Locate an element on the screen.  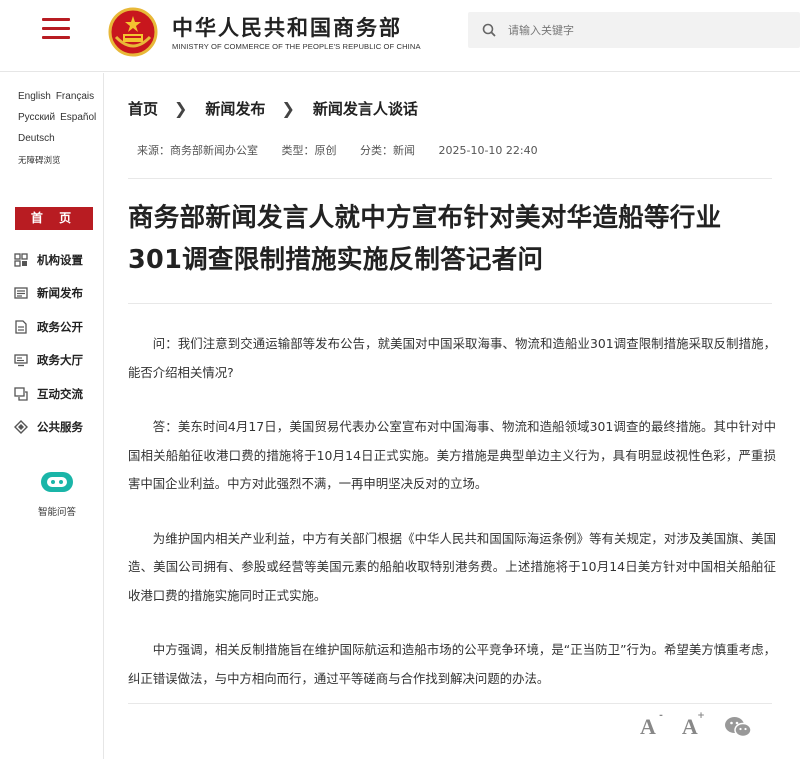
sidebar-item-public-service: 公共服务 is located at coordinates (58, 428).